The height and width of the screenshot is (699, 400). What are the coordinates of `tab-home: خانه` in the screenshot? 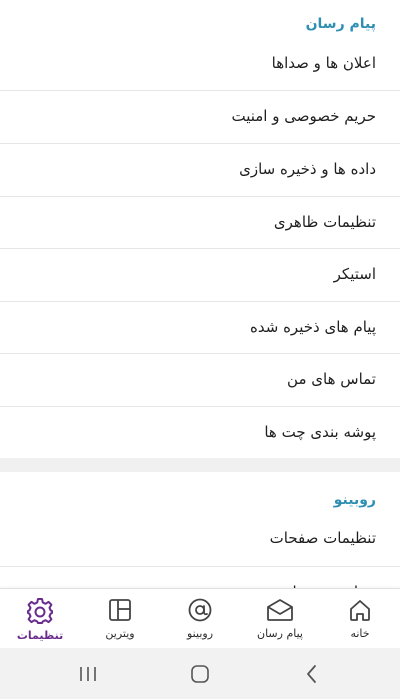 It's located at (360, 619).